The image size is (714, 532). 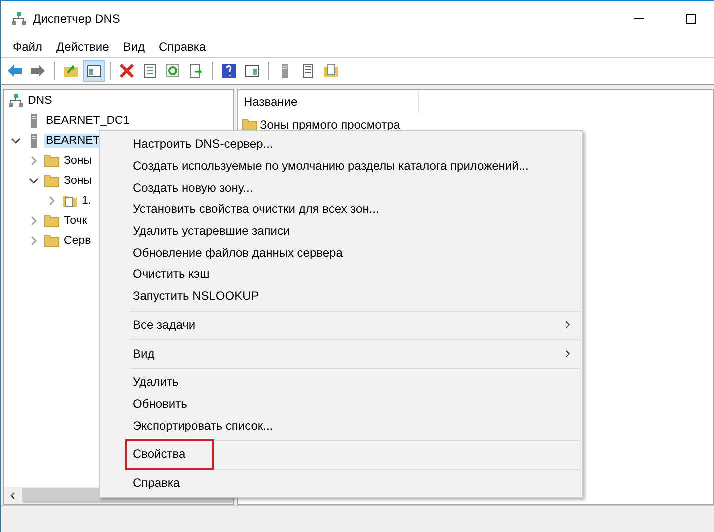 What do you see at coordinates (76, 19) in the screenshot?
I see `window-title: Диспетчер DNS` at bounding box center [76, 19].